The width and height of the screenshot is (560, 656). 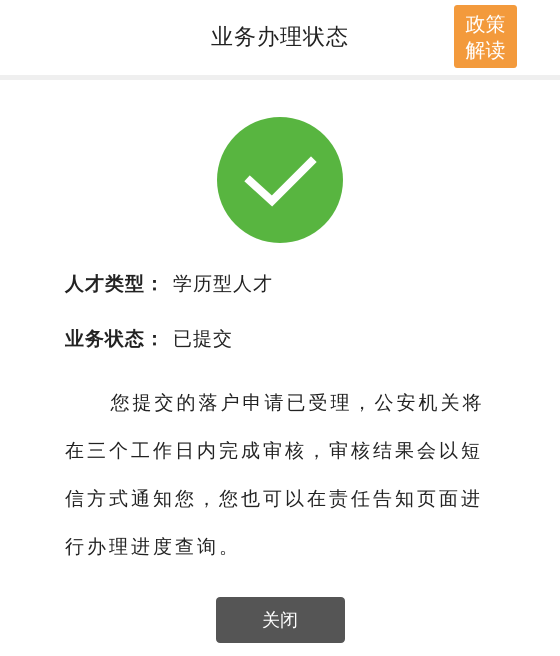 I want to click on close-button: 关闭, so click(x=280, y=620).